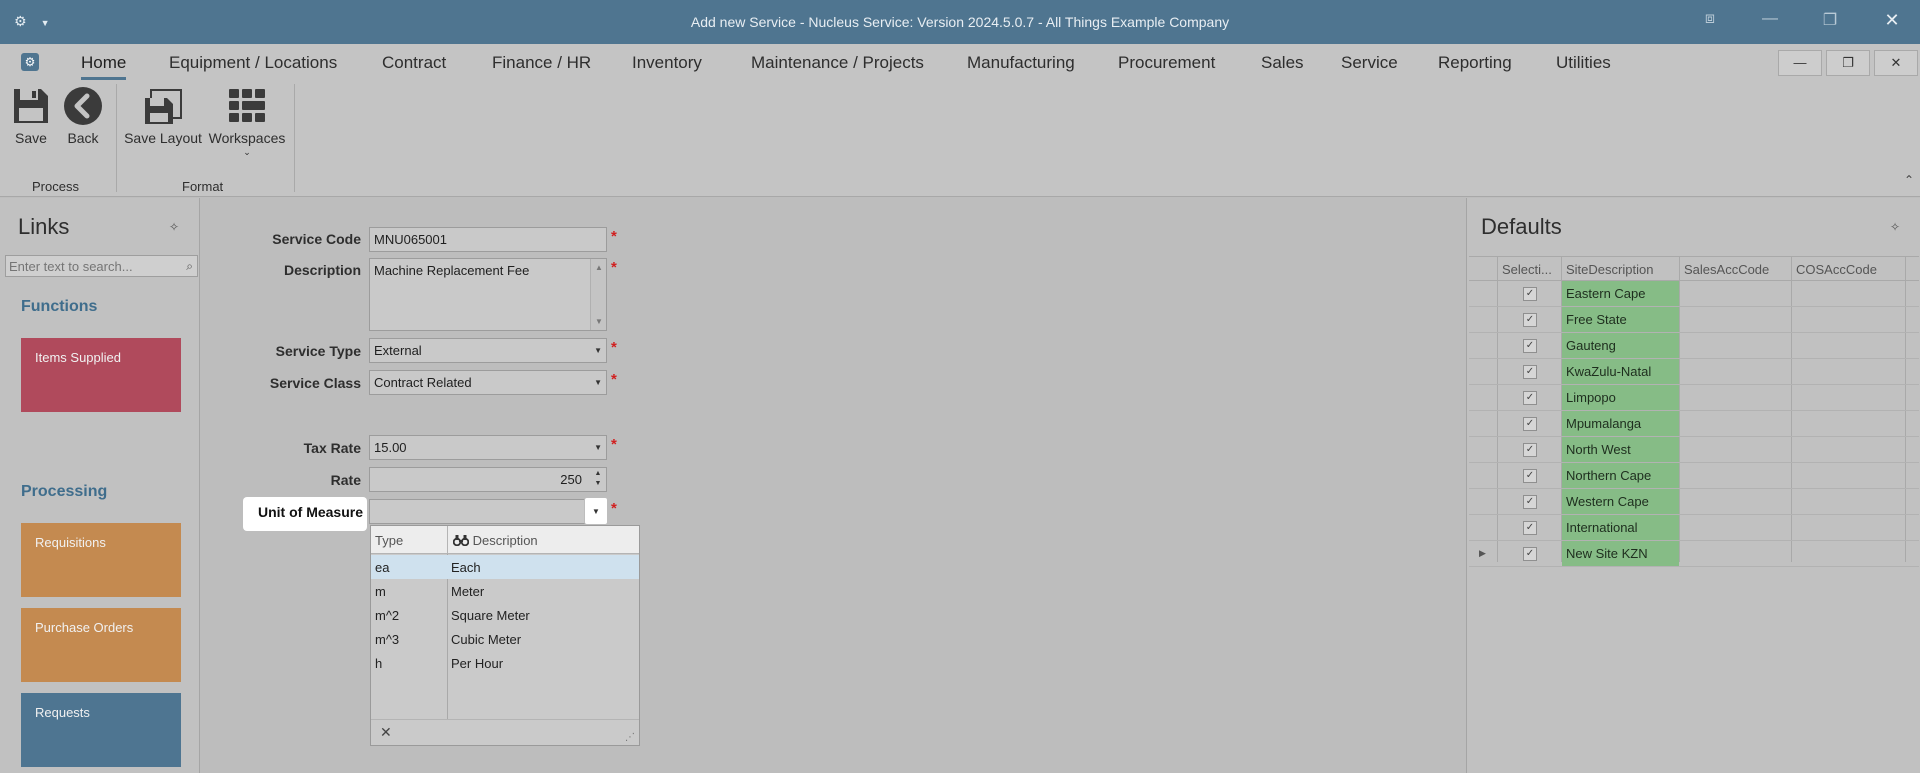 This screenshot has height=773, width=1920. I want to click on mdi-restore-button: ❐, so click(1848, 63).